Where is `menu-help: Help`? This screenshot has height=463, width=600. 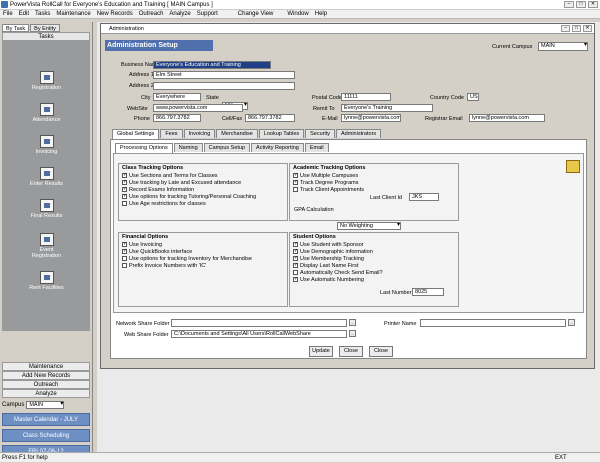
menu-help: Help is located at coordinates (321, 14).